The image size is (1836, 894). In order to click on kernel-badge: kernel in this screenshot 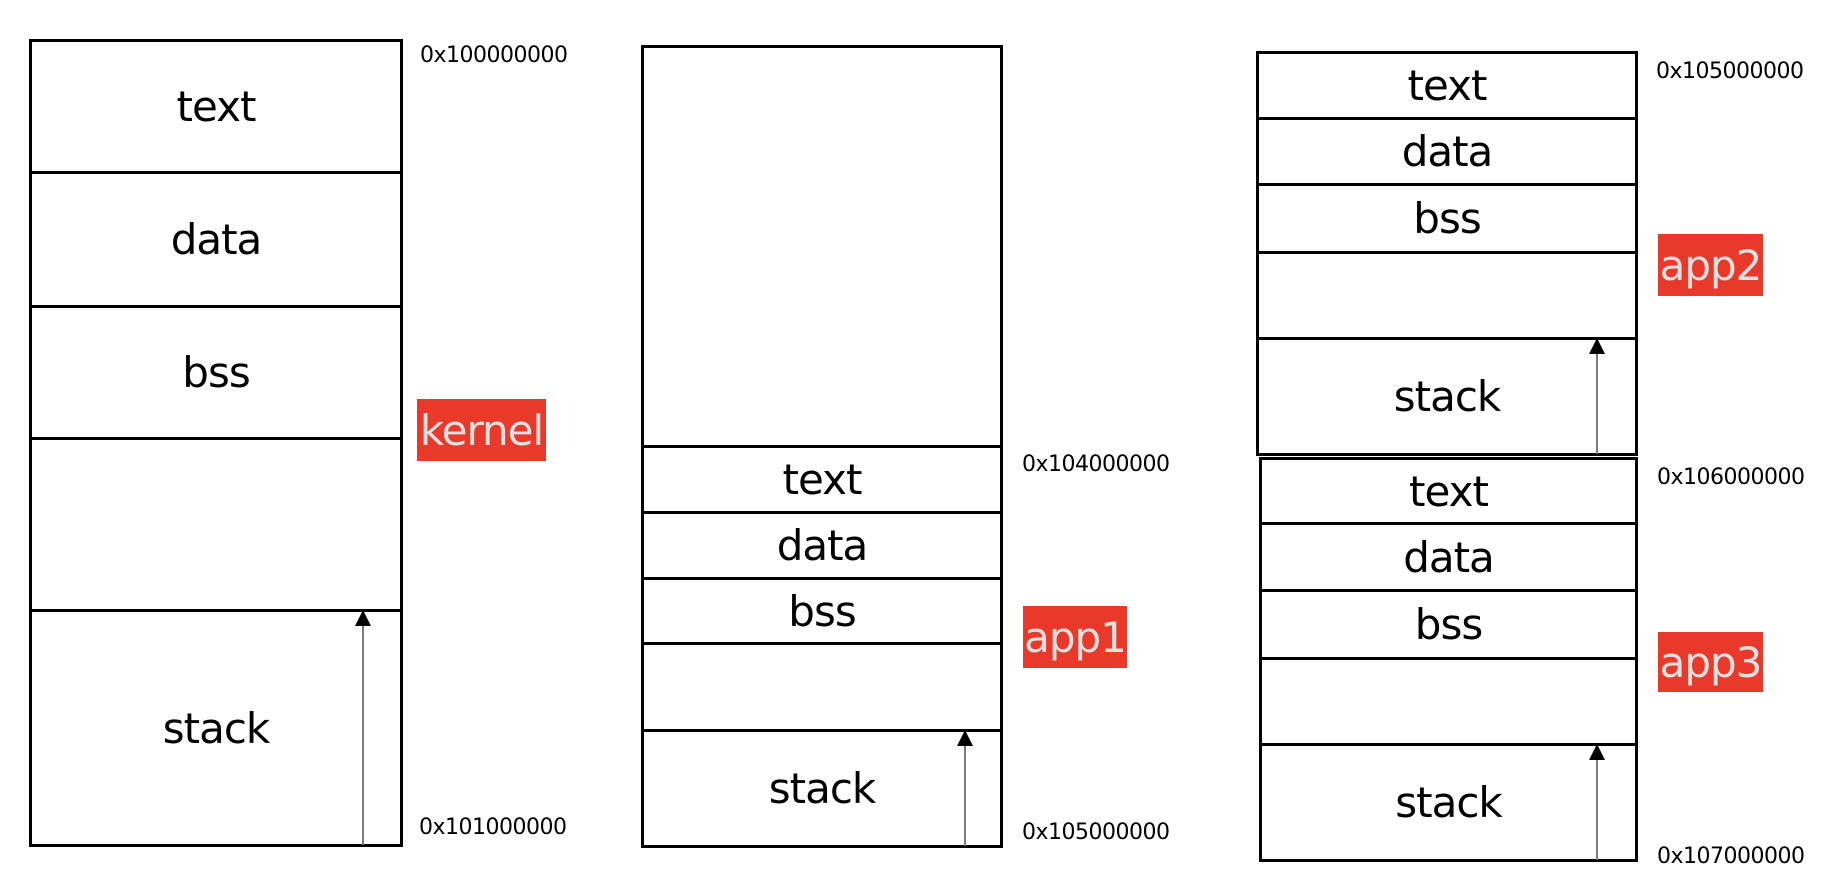, I will do `click(481, 430)`.